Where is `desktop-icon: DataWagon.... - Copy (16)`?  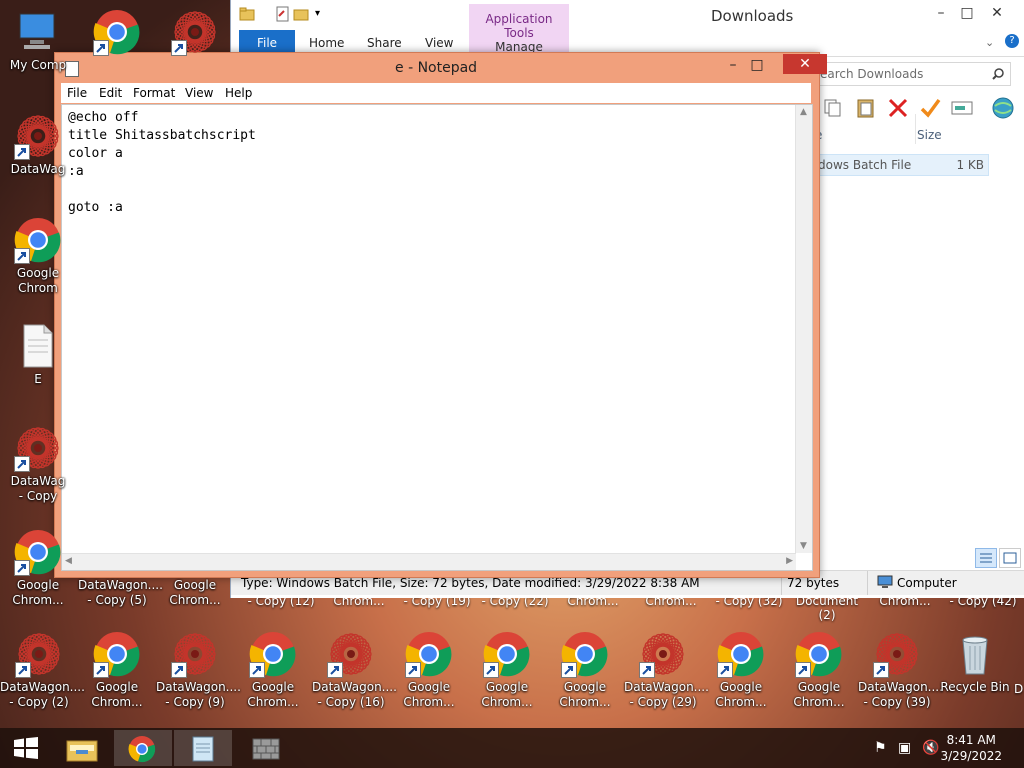
desktop-icon: DataWagon.... - Copy (16) is located at coordinates (354, 670).